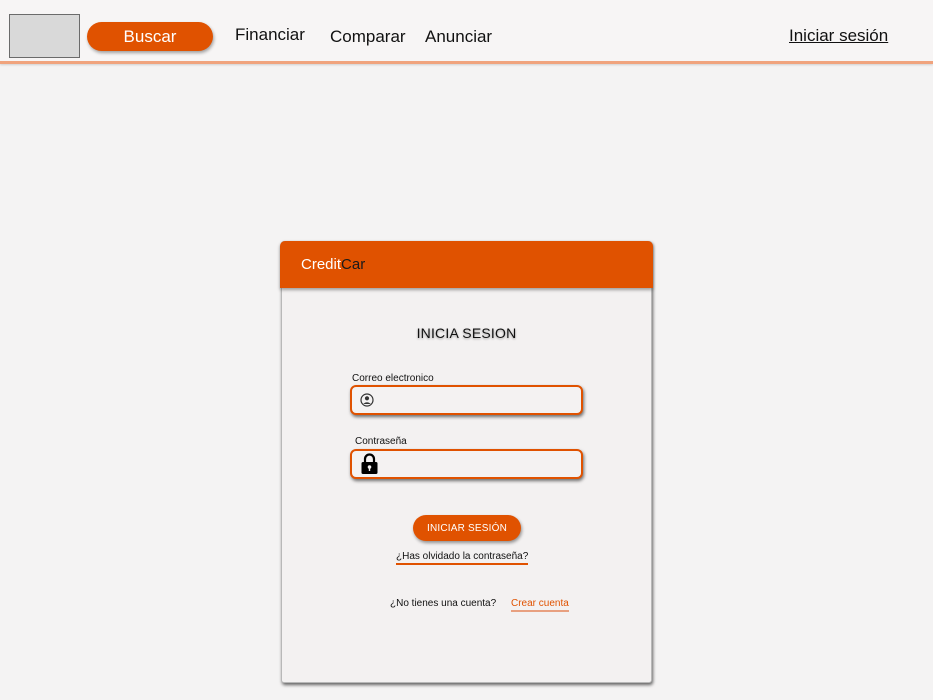  I want to click on password-field, so click(466, 464).